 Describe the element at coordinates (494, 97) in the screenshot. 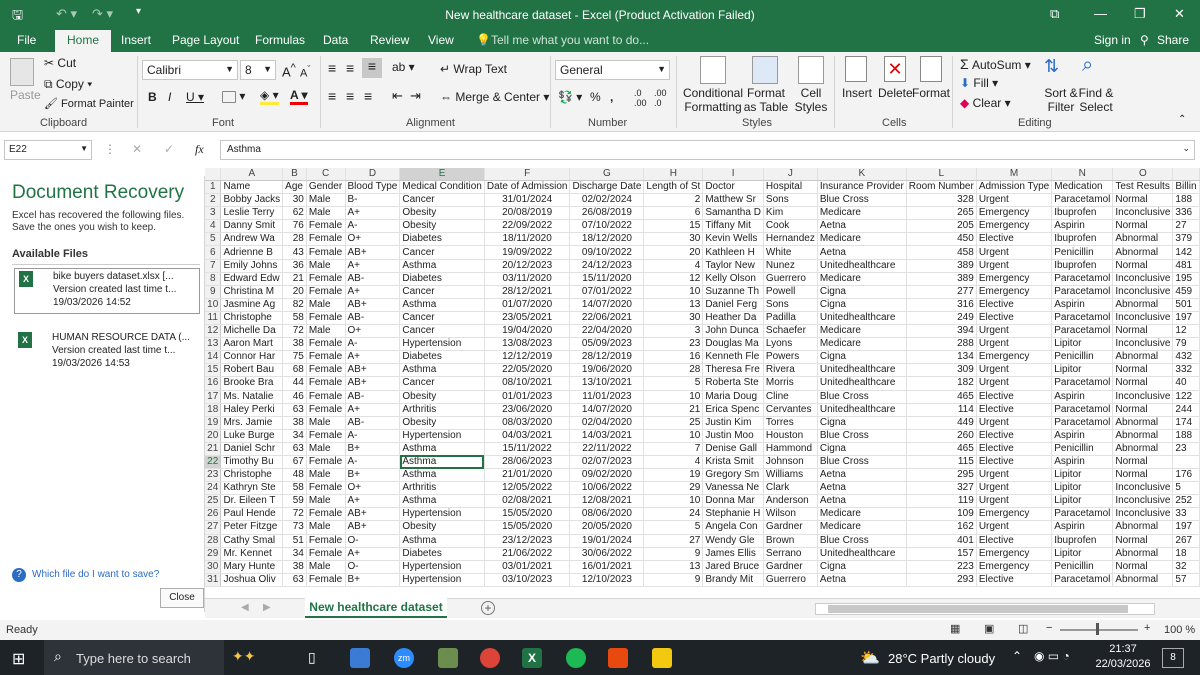

I see `merge-center-button: ⇔ Merge & Center ▾` at that location.